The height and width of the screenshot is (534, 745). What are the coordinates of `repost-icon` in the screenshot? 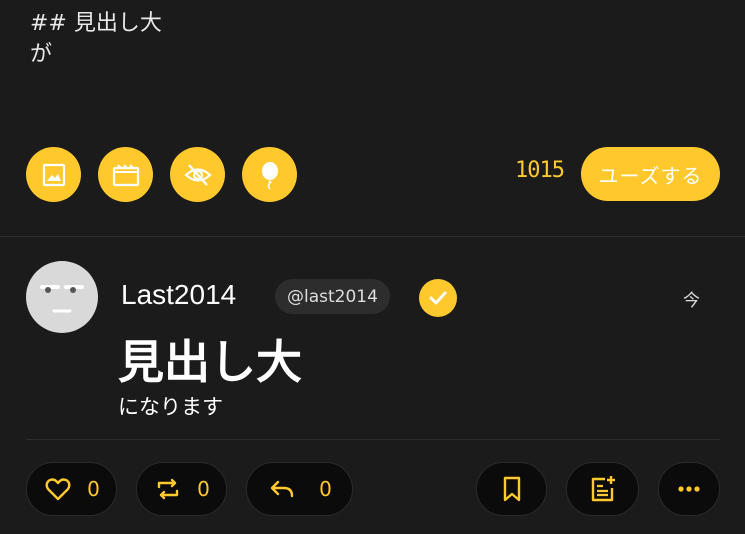 It's located at (168, 489).